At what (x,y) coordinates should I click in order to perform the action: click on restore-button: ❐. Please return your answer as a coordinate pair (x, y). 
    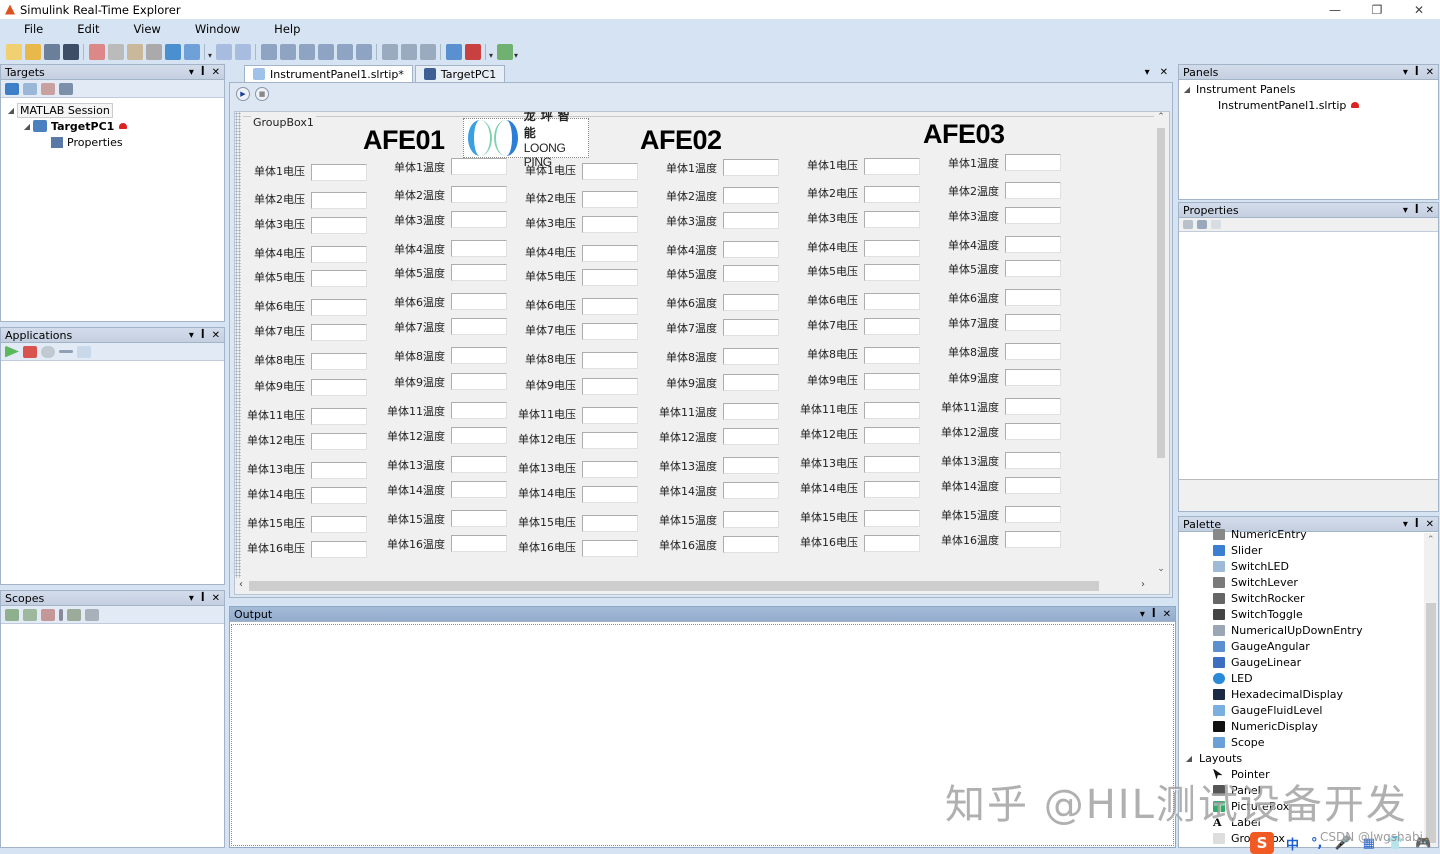
    Looking at the image, I should click on (1377, 9).